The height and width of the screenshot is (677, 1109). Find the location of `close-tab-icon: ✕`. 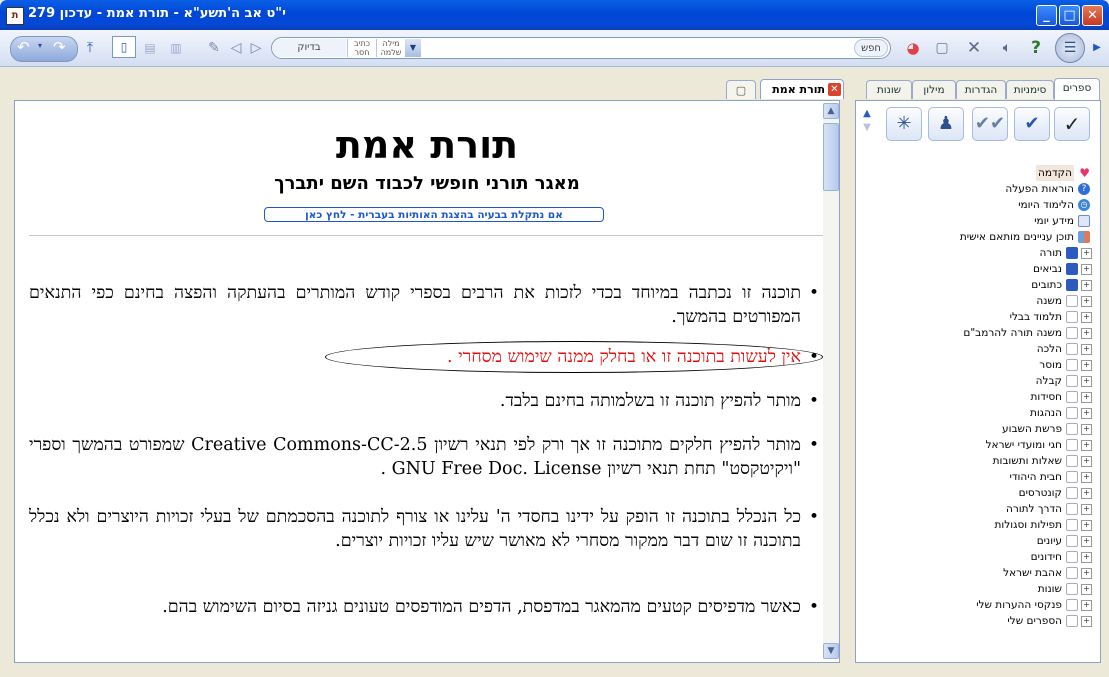

close-tab-icon: ✕ is located at coordinates (834, 89).